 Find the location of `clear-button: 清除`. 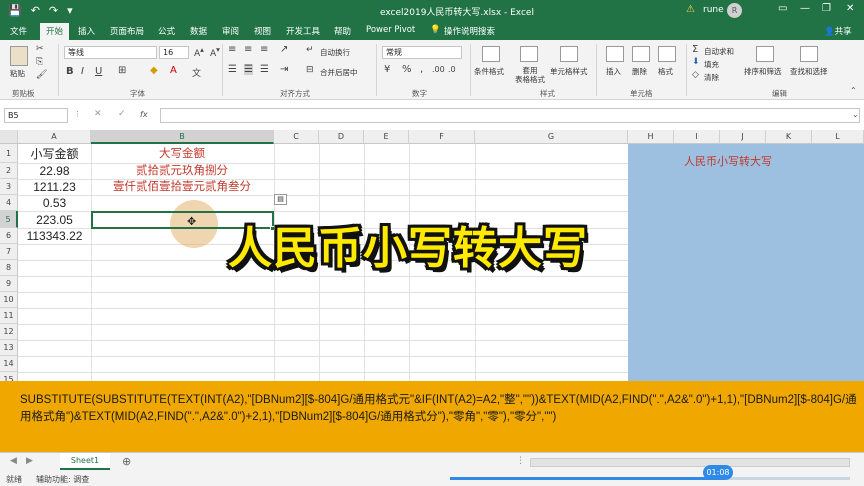

clear-button: 清除 is located at coordinates (711, 77).